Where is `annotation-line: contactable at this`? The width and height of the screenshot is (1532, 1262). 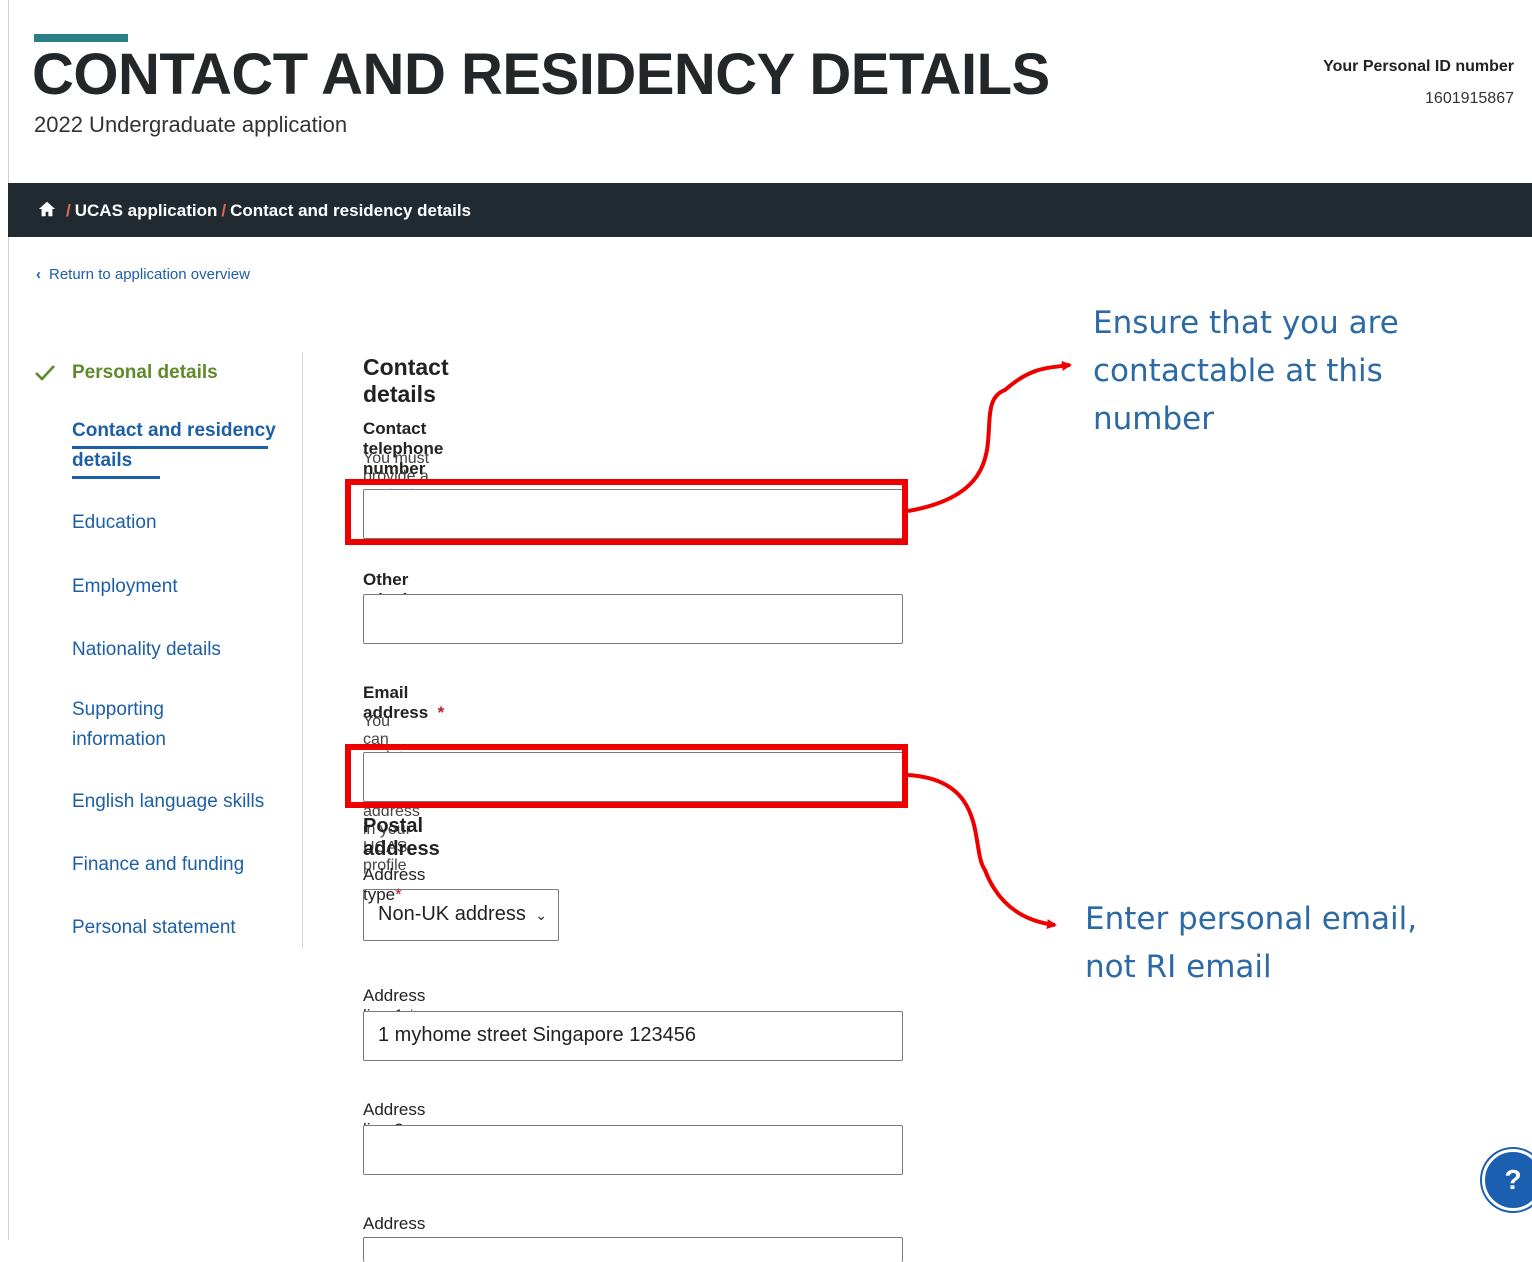
annotation-line: contactable at this is located at coordinates (1238, 371).